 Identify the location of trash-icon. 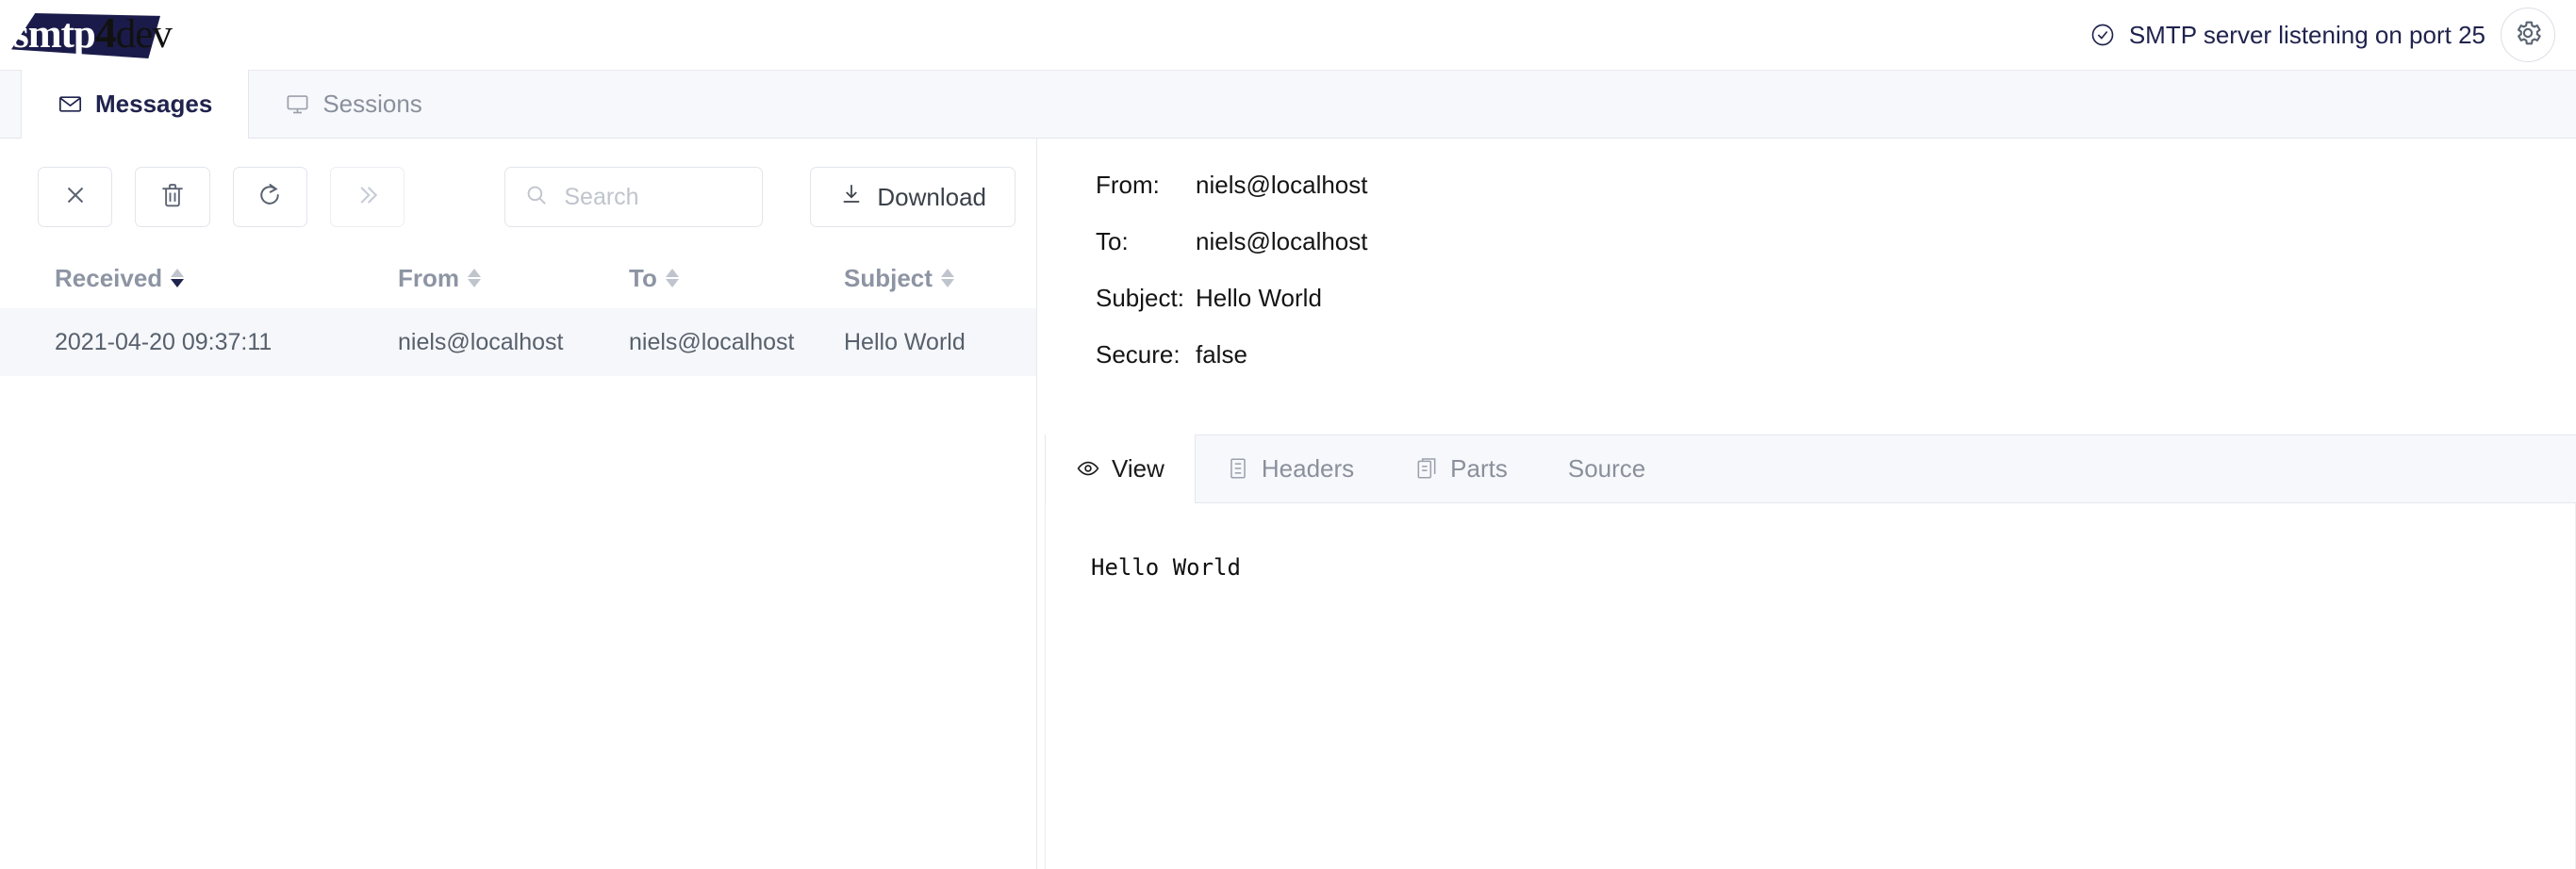
(172, 197).